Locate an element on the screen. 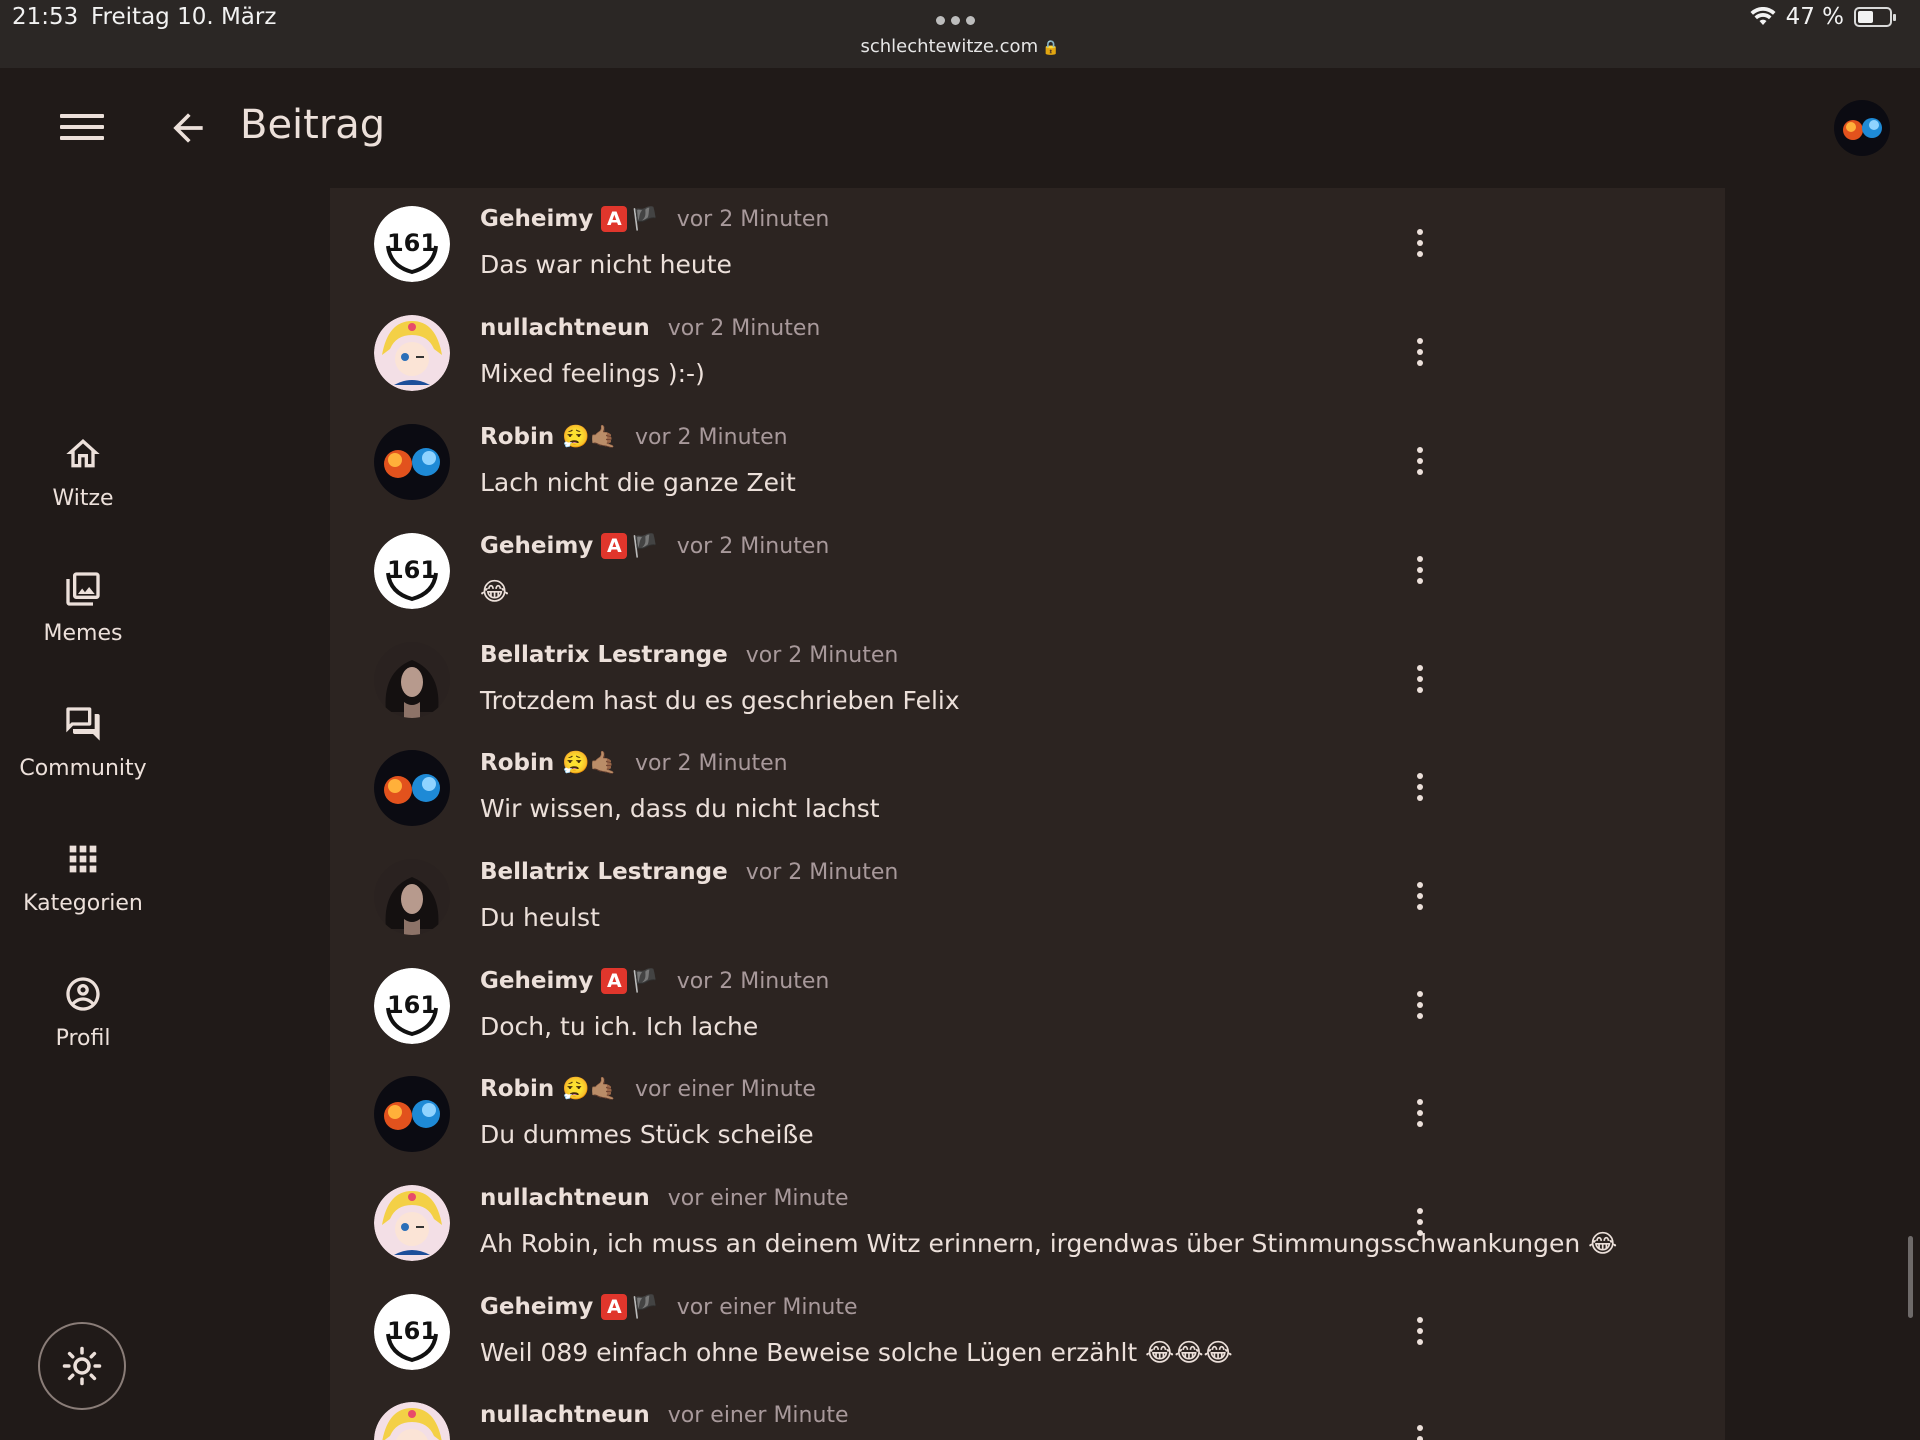 This screenshot has height=1440, width=1920. brightness-icon is located at coordinates (82, 1366).